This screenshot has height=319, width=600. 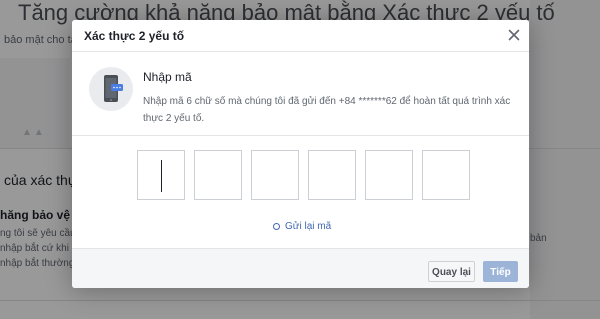 I want to click on content-divider, so click(x=300, y=135).